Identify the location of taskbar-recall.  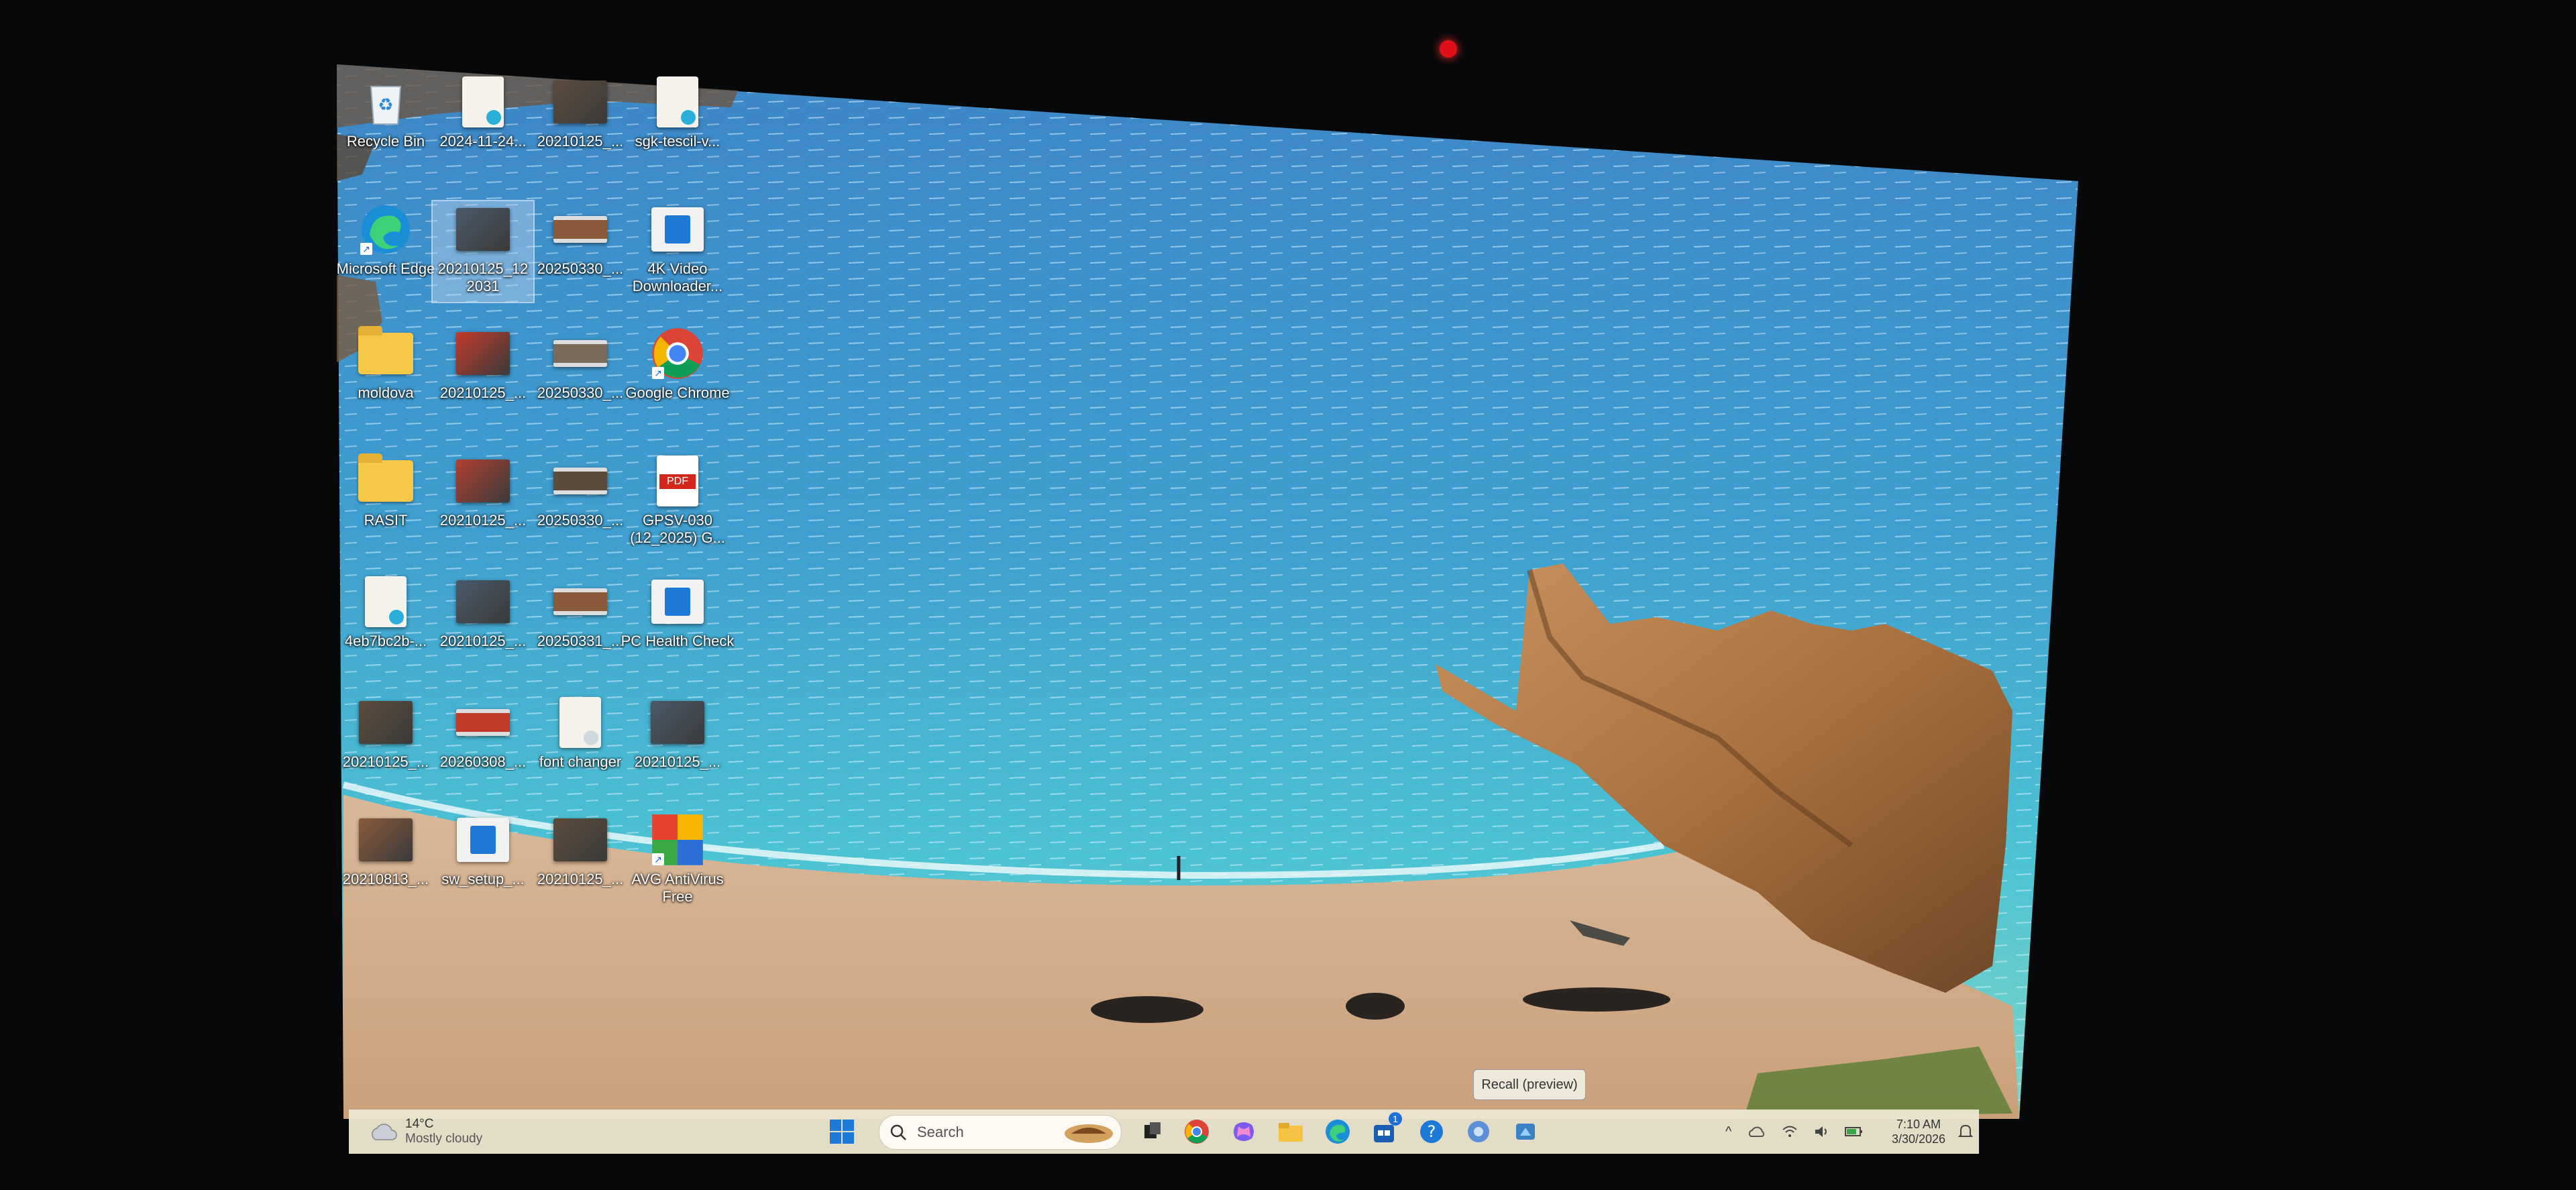
(1525, 1131).